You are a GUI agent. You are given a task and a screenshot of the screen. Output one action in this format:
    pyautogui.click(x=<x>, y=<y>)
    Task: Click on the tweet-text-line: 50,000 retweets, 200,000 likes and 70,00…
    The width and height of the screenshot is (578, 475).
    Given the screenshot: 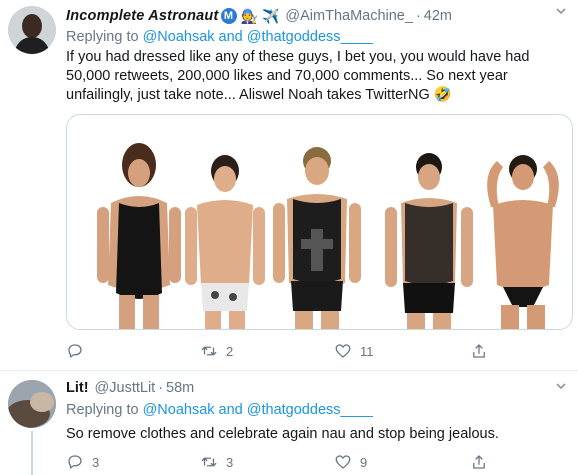 What is the action you would take?
    pyautogui.click(x=287, y=76)
    